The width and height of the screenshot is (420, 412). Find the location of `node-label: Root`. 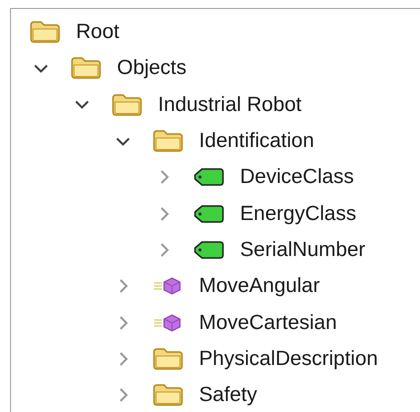

node-label: Root is located at coordinates (98, 32).